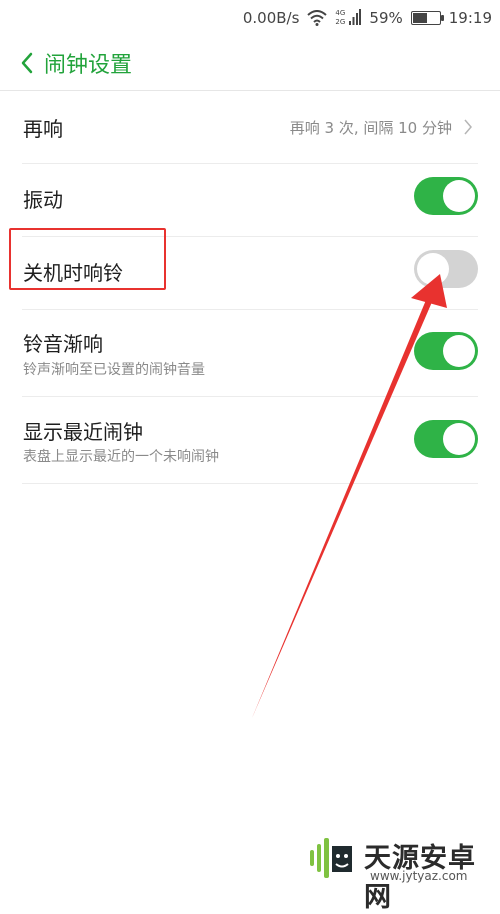 This screenshot has width=500, height=914. I want to click on watermark-logo-icon, so click(331, 858).